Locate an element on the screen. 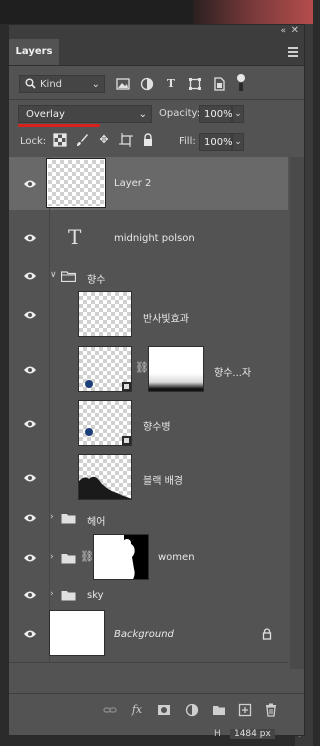  opacity-input: 100% is located at coordinates (216, 114).